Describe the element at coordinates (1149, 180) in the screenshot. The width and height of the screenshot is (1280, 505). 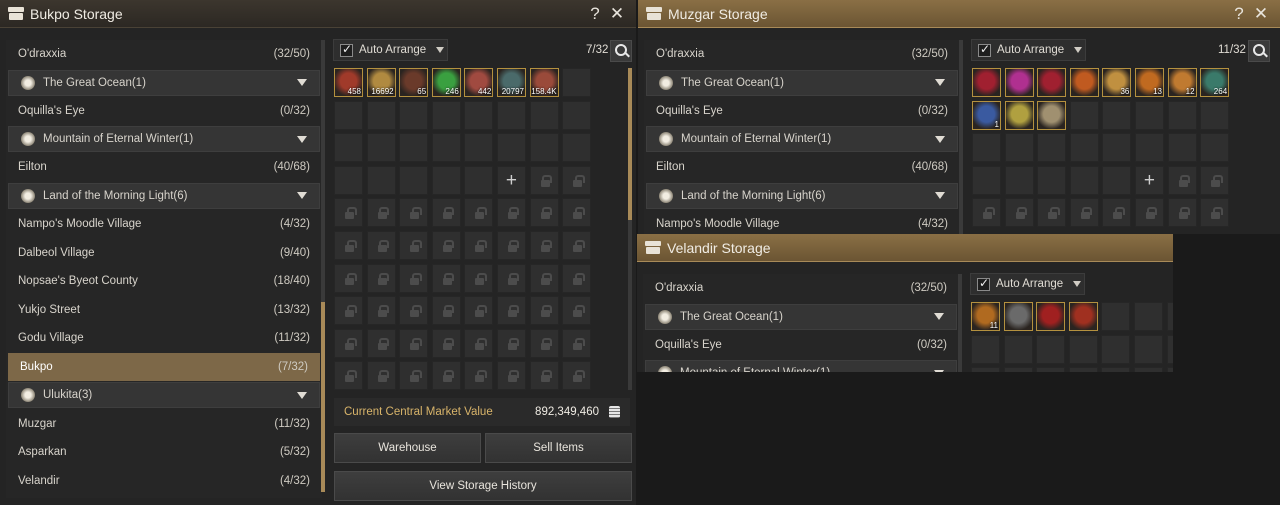
I see `expand-storage-plus-icon` at that location.